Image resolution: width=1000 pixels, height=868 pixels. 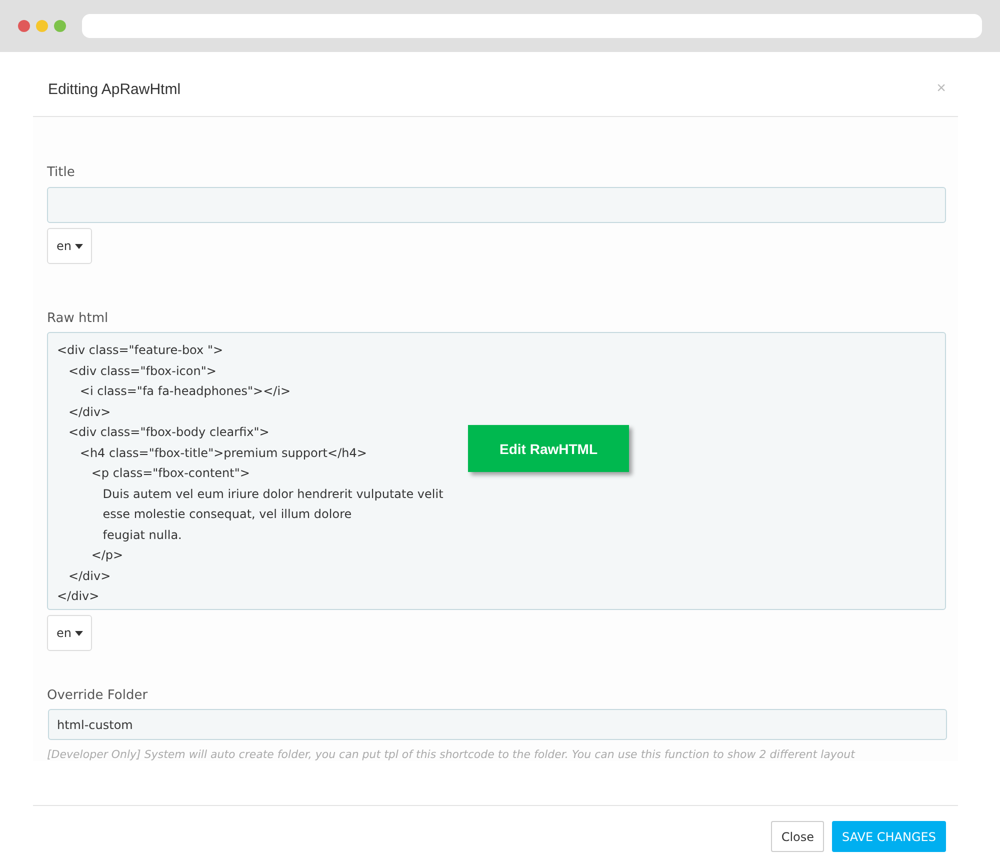 What do you see at coordinates (496, 205) in the screenshot?
I see `title-input-field` at bounding box center [496, 205].